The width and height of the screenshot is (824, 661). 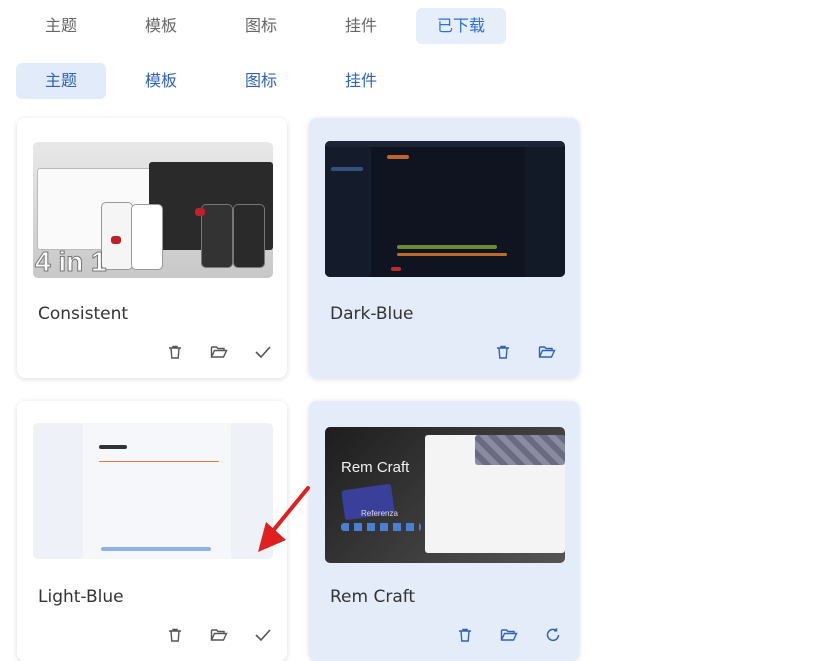 I want to click on subtab-template: 模板, so click(x=161, y=81).